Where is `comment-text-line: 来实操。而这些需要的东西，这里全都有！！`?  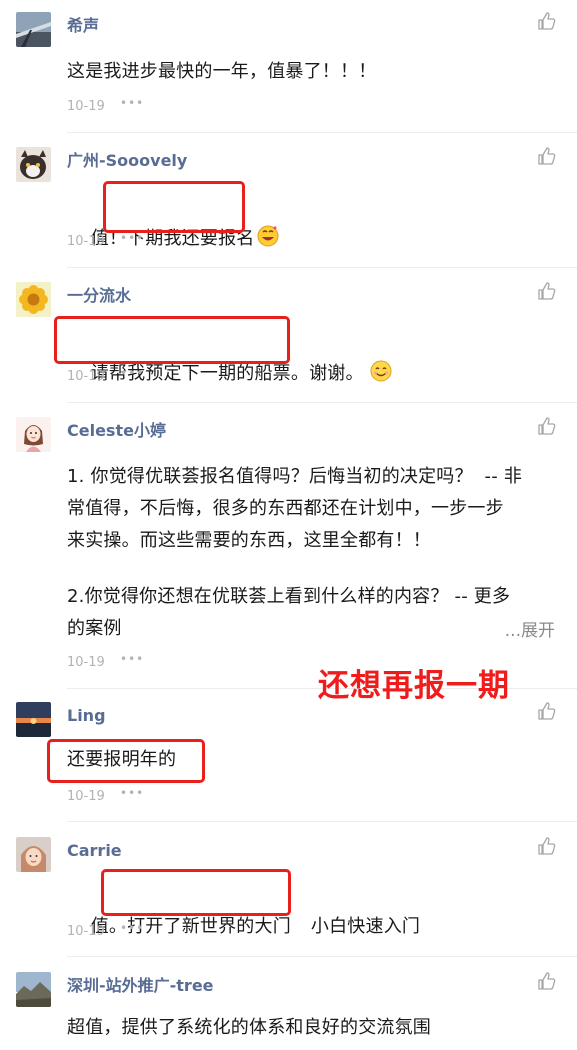 comment-text-line: 来实操。而这些需要的东西，这里全都有！！ is located at coordinates (249, 540).